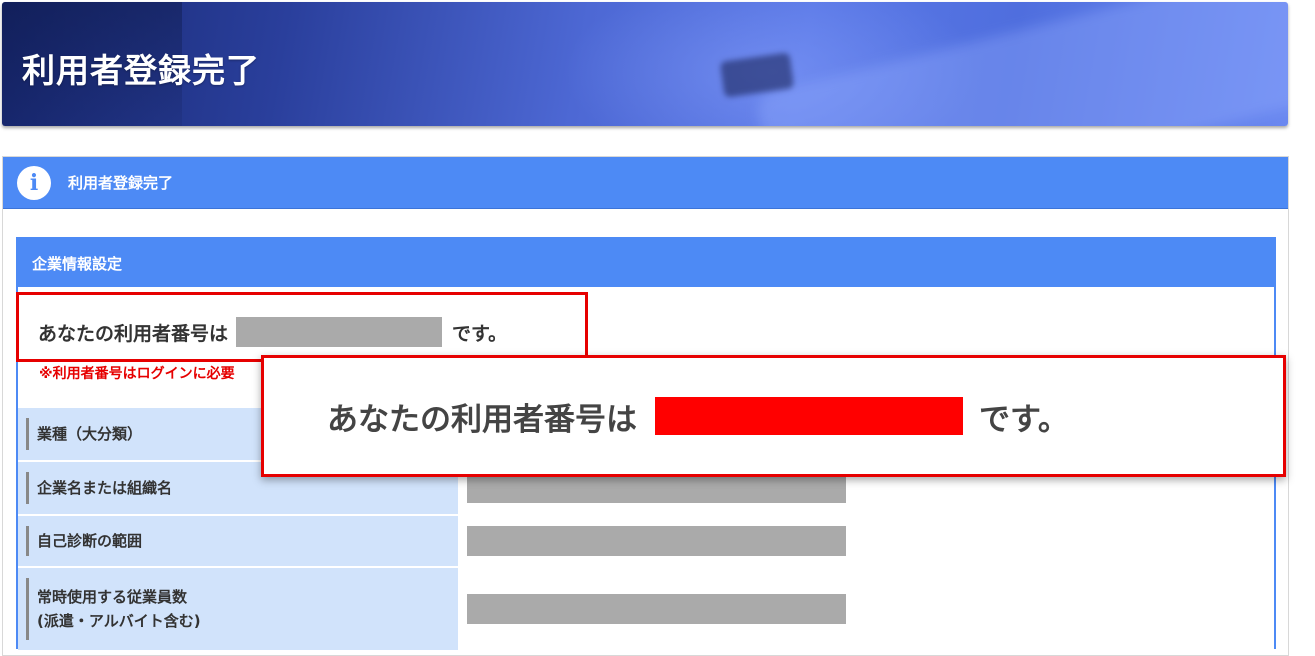 This screenshot has height=656, width=1315. I want to click on login-note: ※利用者番号はログインに必要, so click(137, 374).